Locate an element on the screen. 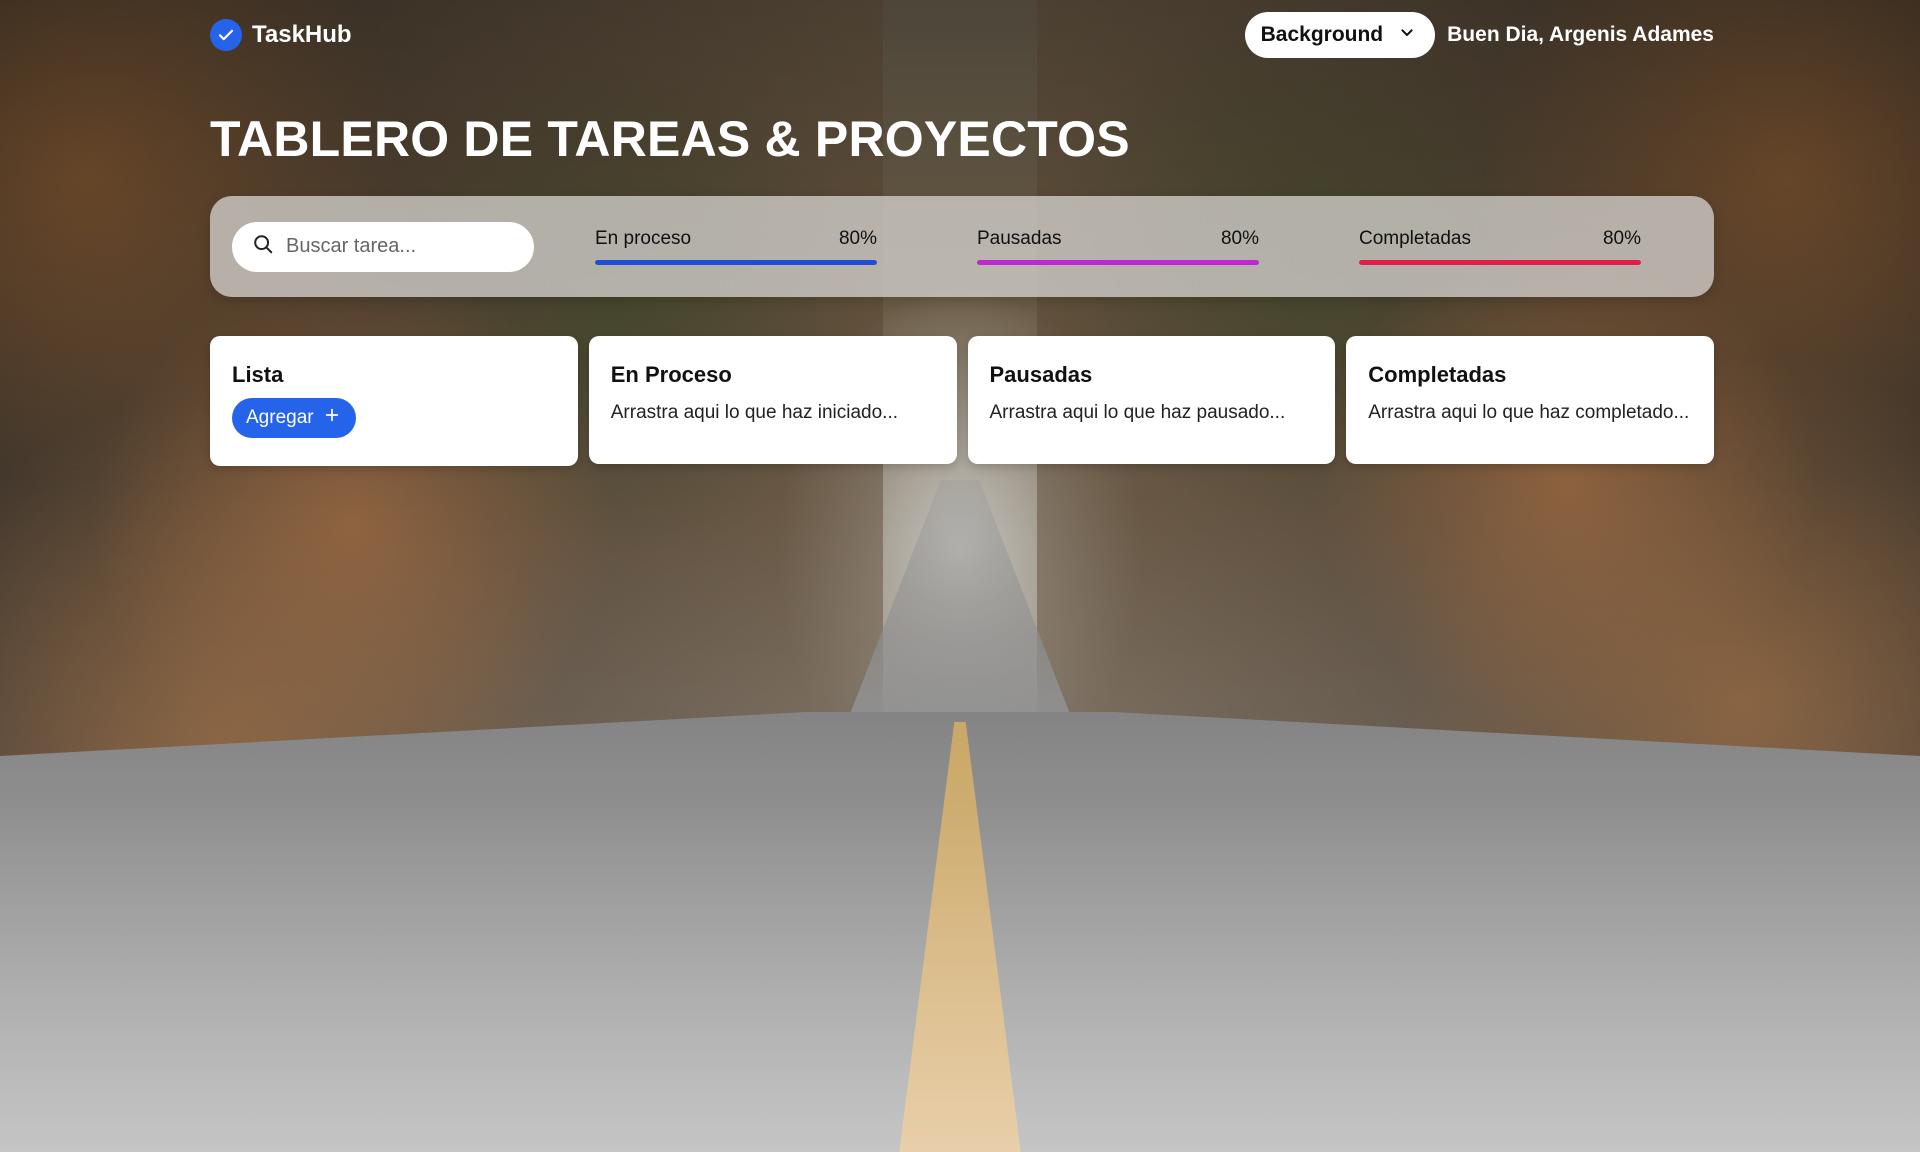 The image size is (1920, 1152). stat-label: Pausadas is located at coordinates (1019, 238).